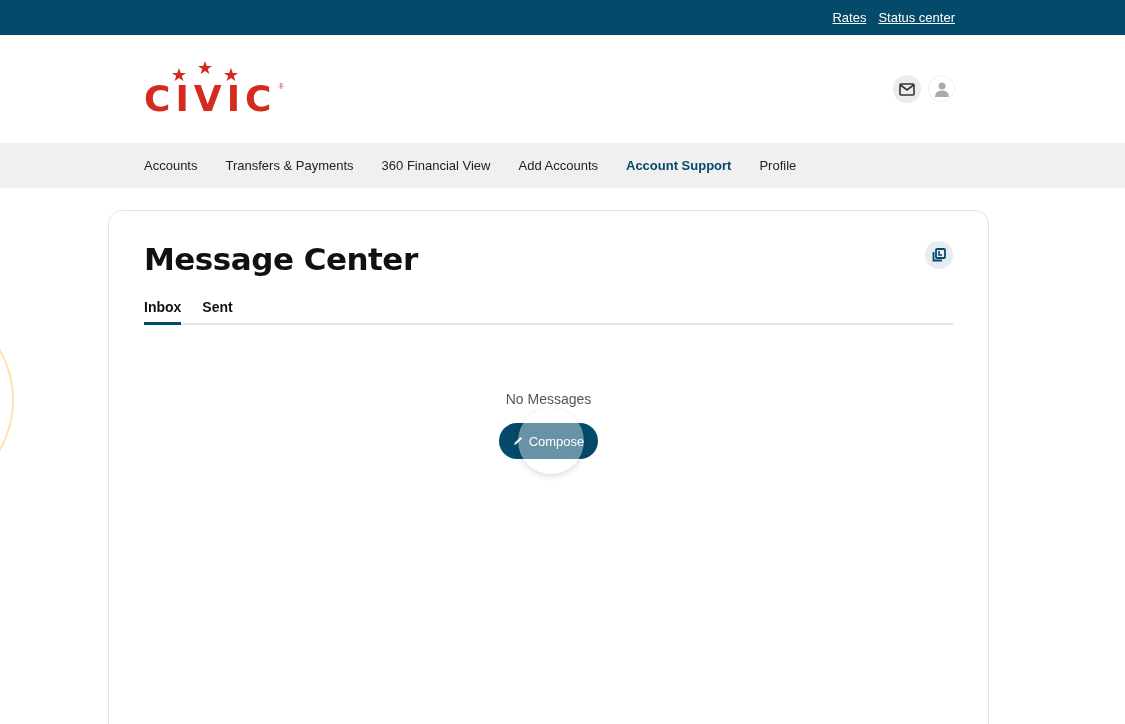 The image size is (1125, 724). What do you see at coordinates (517, 441) in the screenshot?
I see `pencil-icon` at bounding box center [517, 441].